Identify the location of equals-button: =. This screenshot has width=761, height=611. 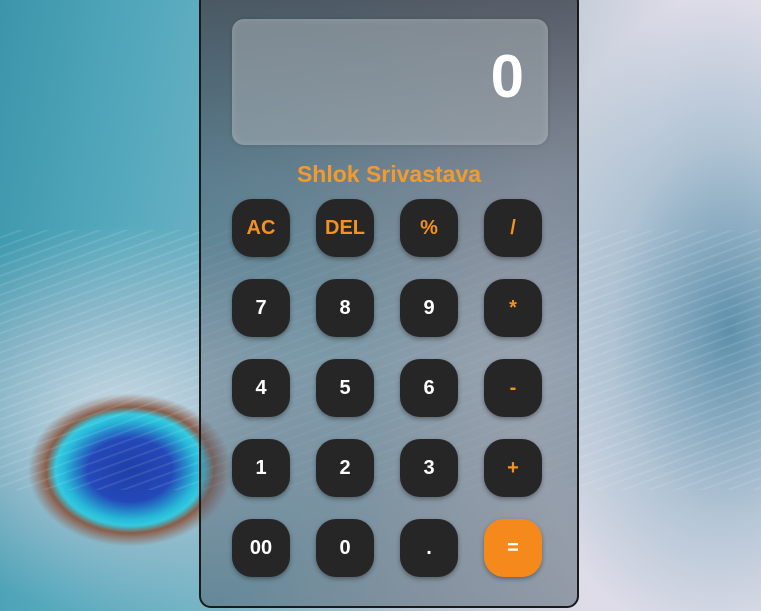
(513, 548).